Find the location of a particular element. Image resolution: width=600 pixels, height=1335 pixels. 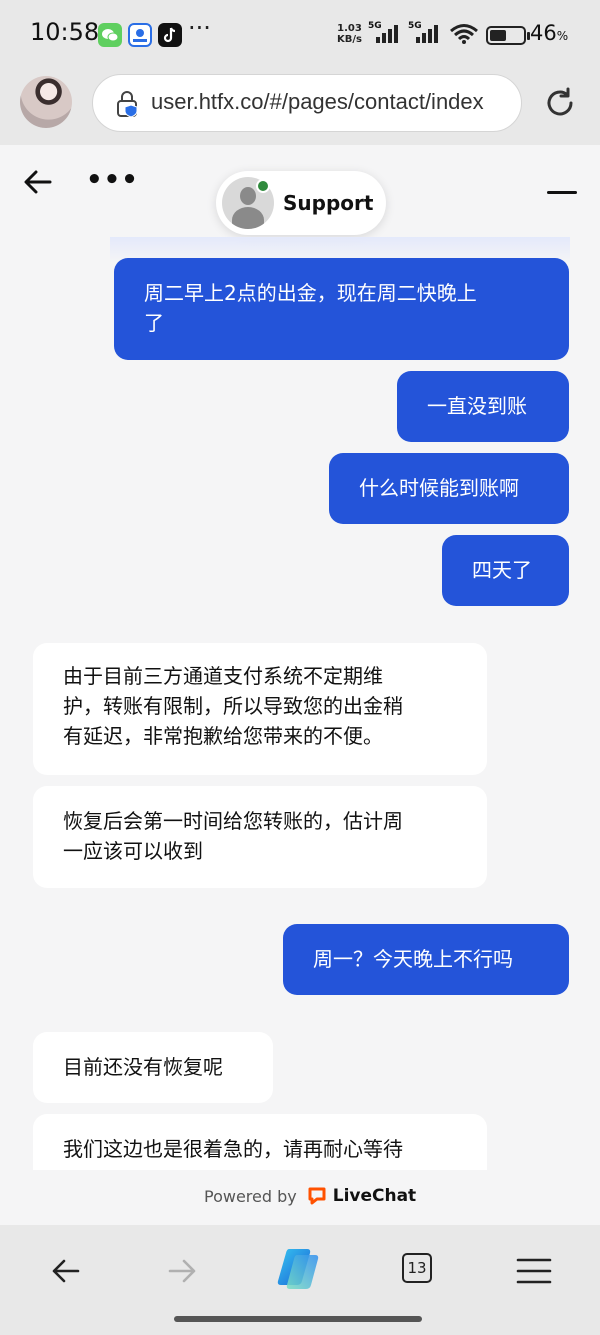

browser-bottom-nav: 13 is located at coordinates (300, 1280).